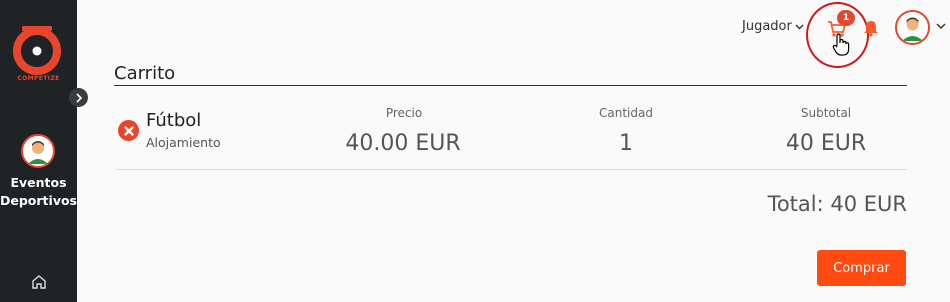  I want to click on title-divider, so click(510, 85).